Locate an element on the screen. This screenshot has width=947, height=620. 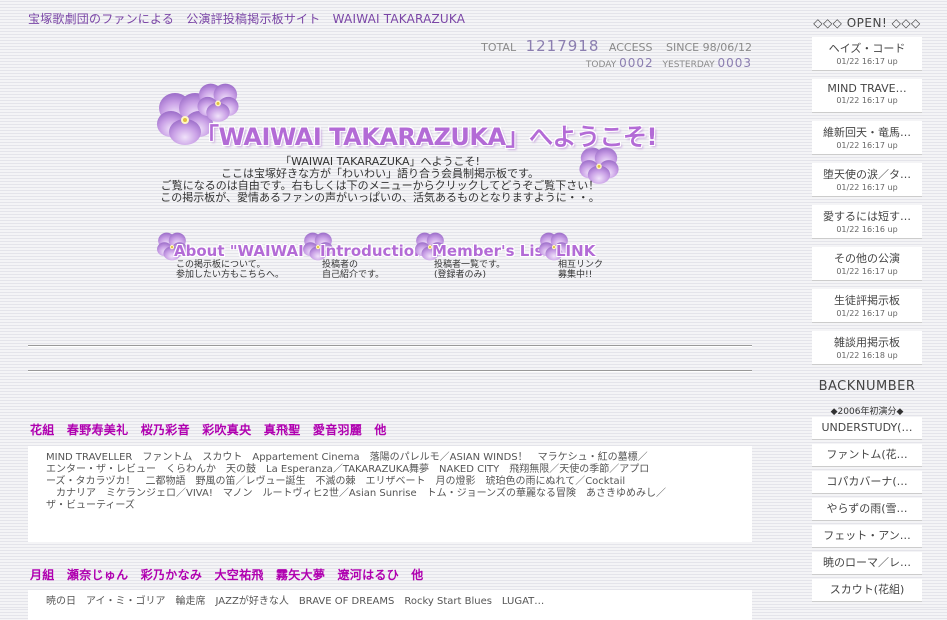
menu-introduction: Introduction 投稿者の 自己紹介です。 is located at coordinates (363, 255).